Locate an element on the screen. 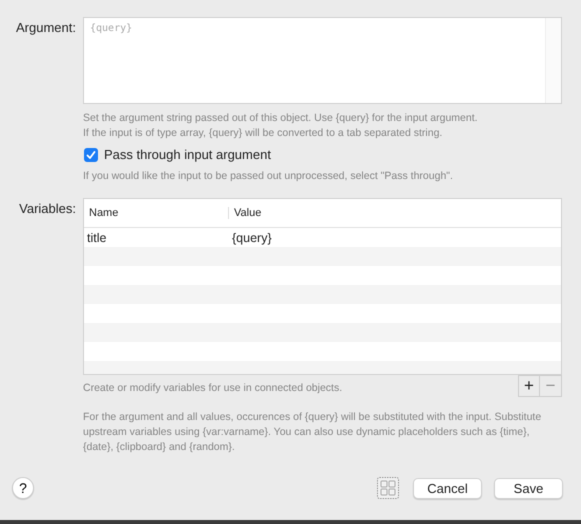 Image resolution: width=581 pixels, height=524 pixels. help-button: ? is located at coordinates (23, 488).